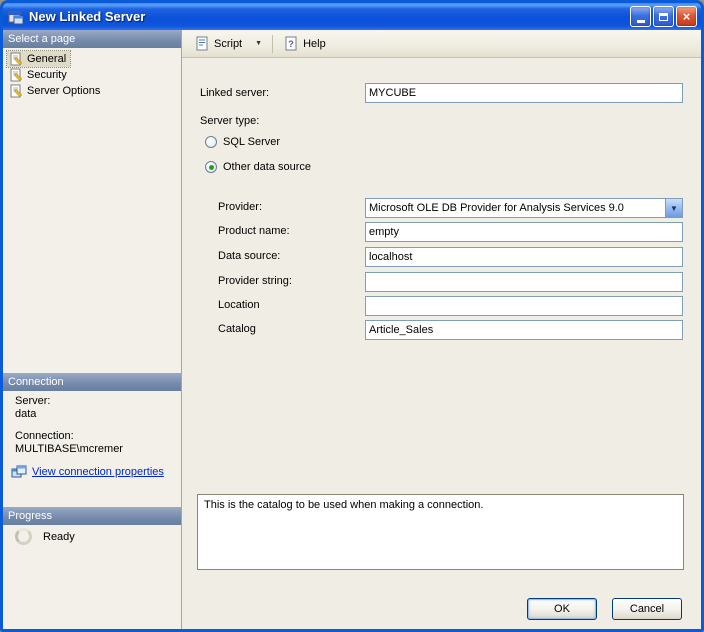 The height and width of the screenshot is (632, 704). Describe the element at coordinates (239, 305) in the screenshot. I see `location-label: Location` at that location.